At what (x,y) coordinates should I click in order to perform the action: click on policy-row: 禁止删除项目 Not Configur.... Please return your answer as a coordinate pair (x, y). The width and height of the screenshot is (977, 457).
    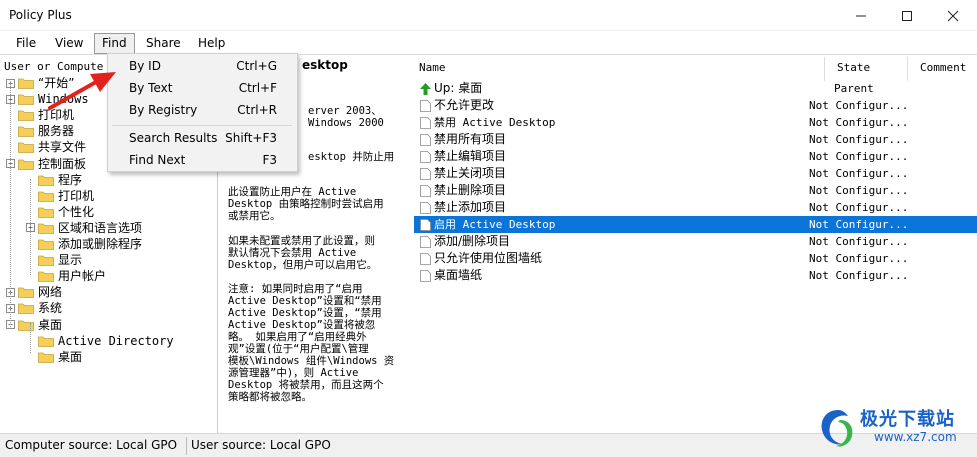
    Looking at the image, I should click on (695, 190).